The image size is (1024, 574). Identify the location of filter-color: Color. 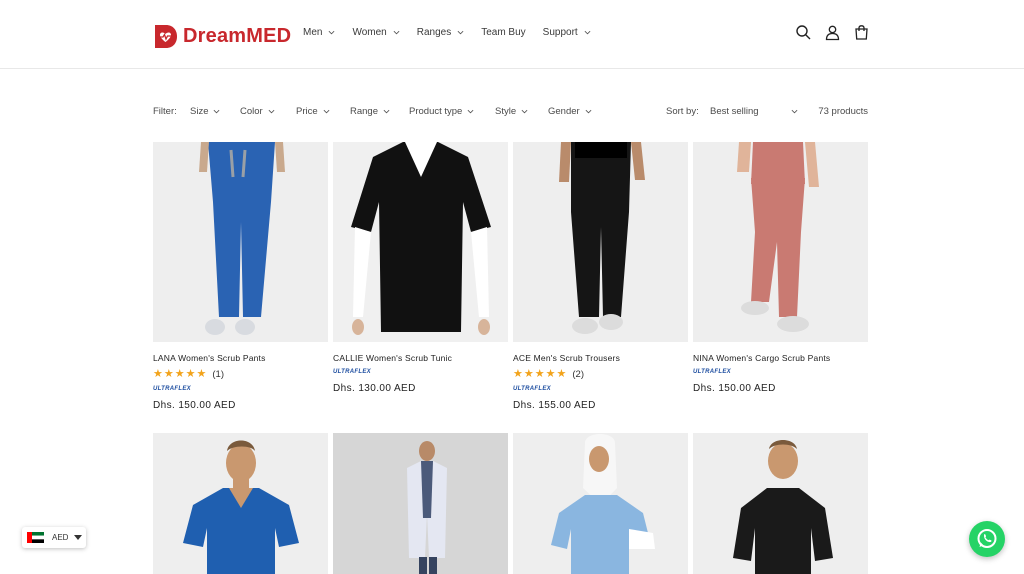
(257, 111).